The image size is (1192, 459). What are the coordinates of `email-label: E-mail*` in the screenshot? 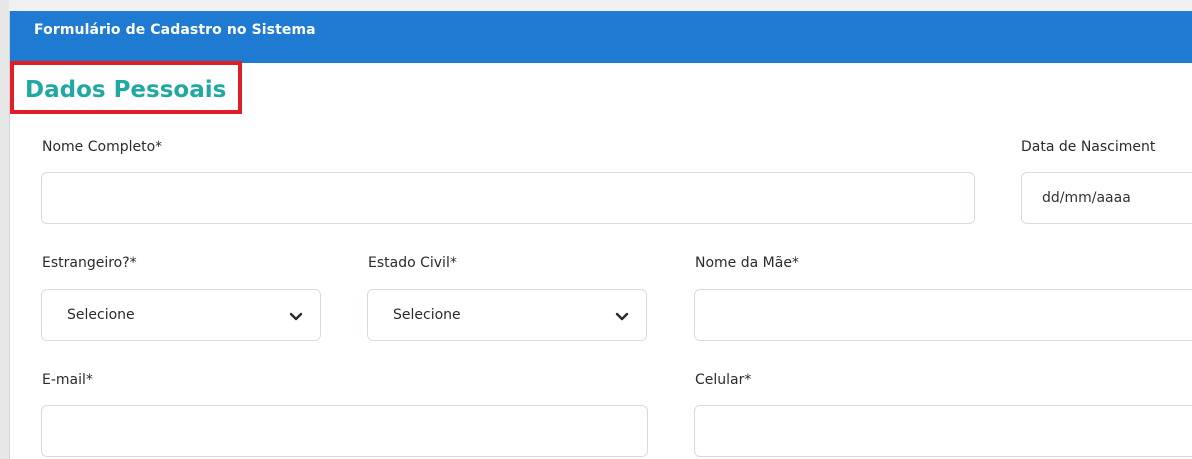 It's located at (67, 380).